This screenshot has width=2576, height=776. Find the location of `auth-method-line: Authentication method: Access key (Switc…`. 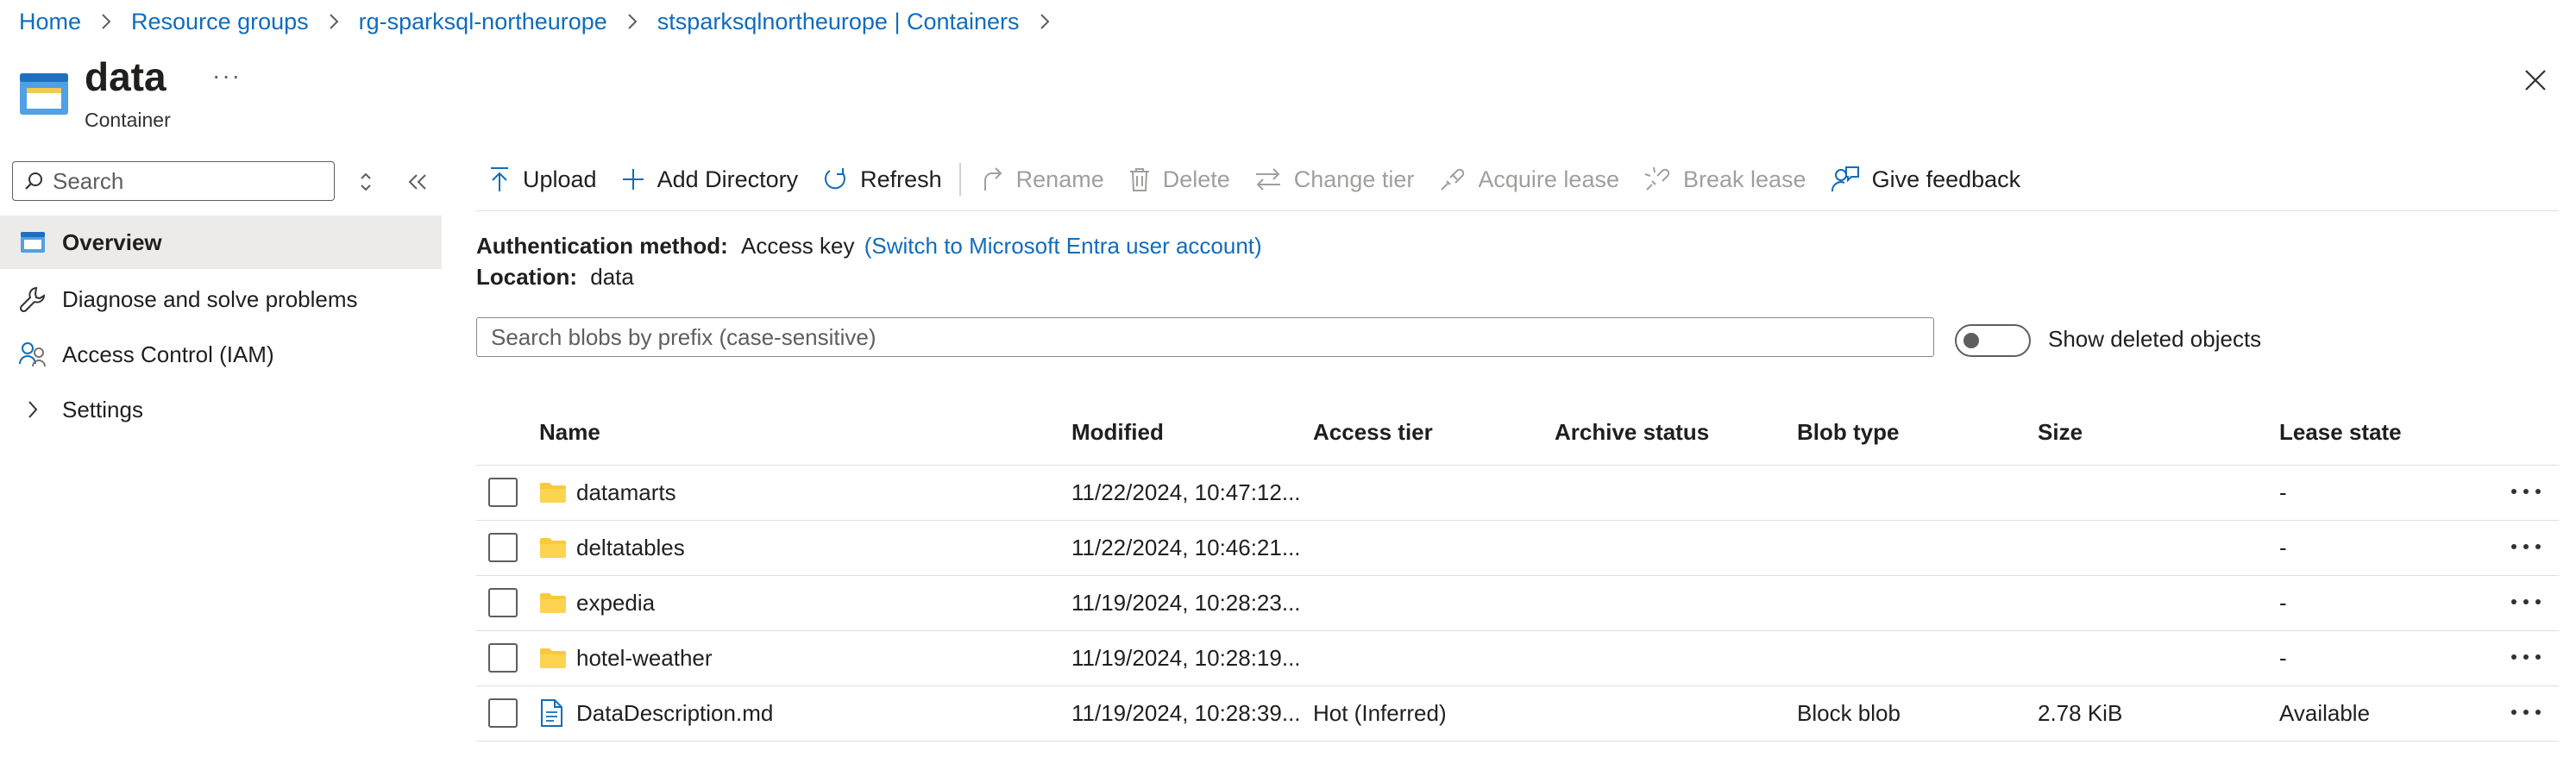

auth-method-line: Authentication method: Access key (Switc… is located at coordinates (869, 247).